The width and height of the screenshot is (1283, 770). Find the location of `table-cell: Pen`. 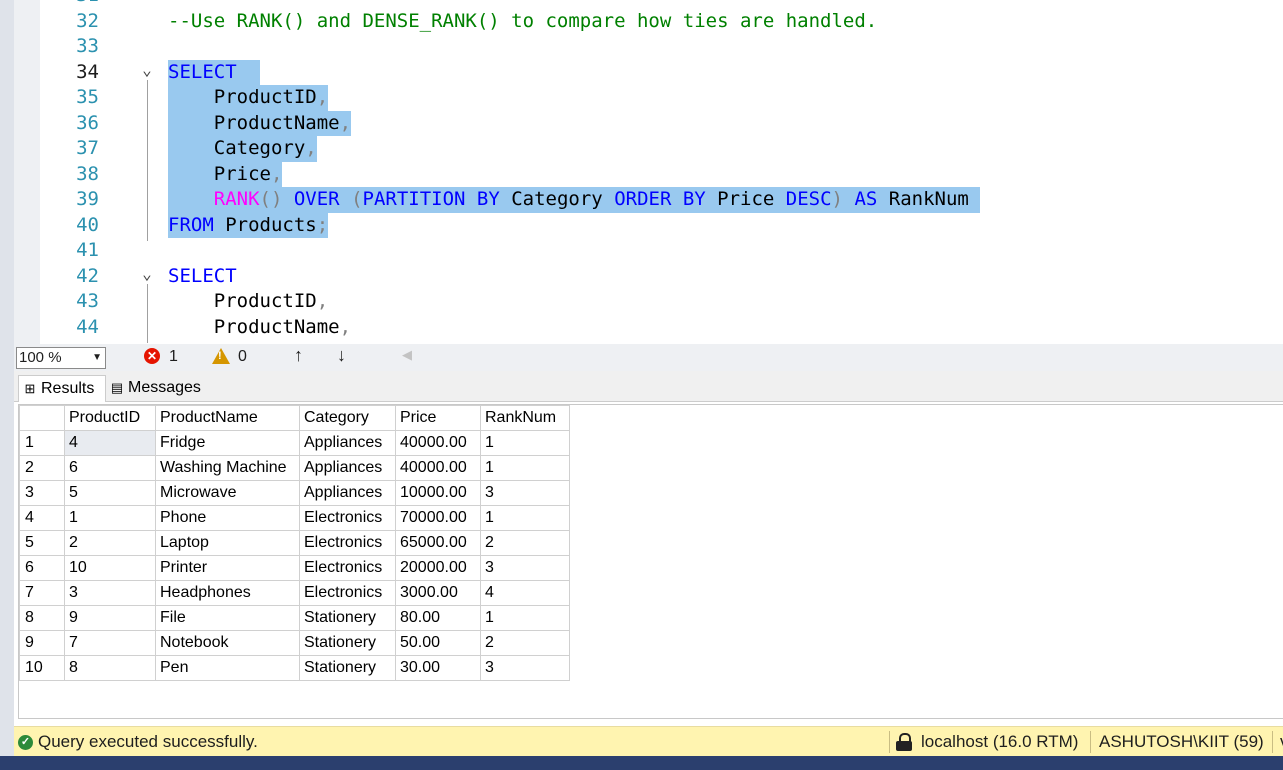

table-cell: Pen is located at coordinates (227, 668).